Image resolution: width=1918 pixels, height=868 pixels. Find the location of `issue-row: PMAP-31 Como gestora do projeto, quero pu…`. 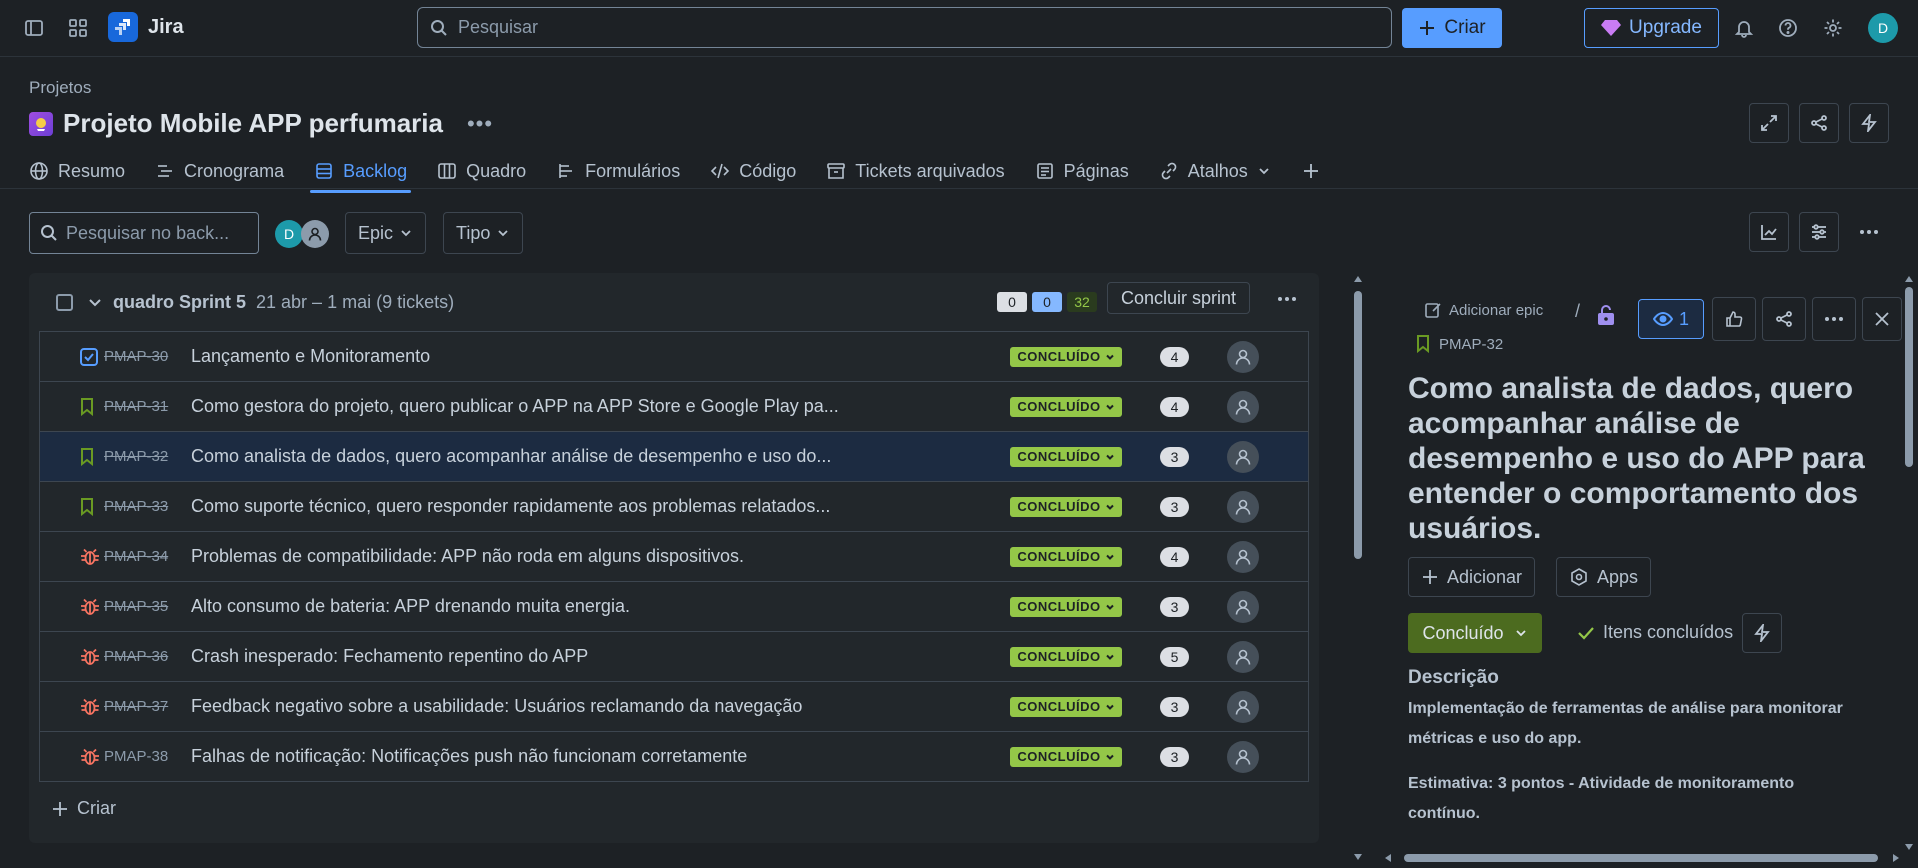

issue-row: PMAP-31 Como gestora do projeto, quero pu… is located at coordinates (674, 407).